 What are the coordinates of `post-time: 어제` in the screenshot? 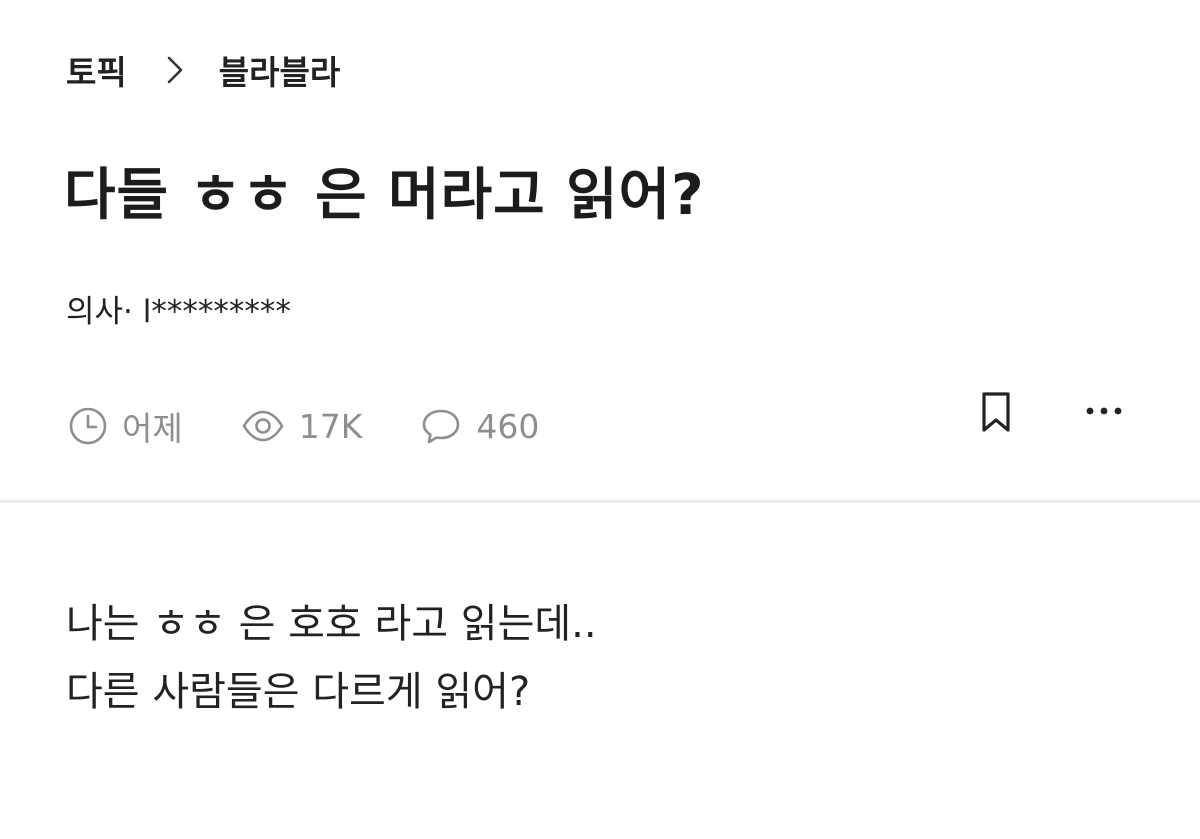 It's located at (125, 426).